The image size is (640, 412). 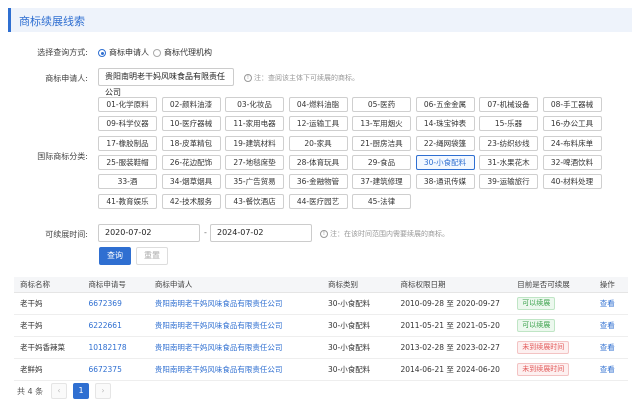 I want to click on radio-applicant-label: 商标申请人, so click(x=129, y=52).